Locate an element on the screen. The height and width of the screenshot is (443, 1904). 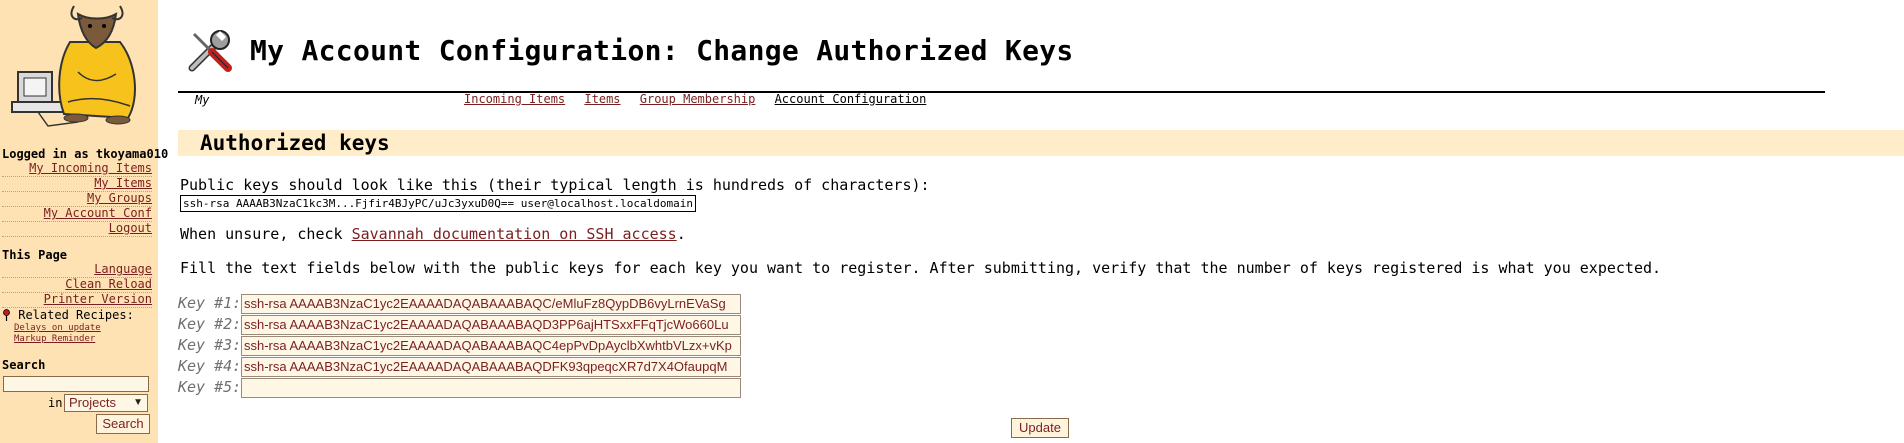
nav-items: Items is located at coordinates (602, 99).